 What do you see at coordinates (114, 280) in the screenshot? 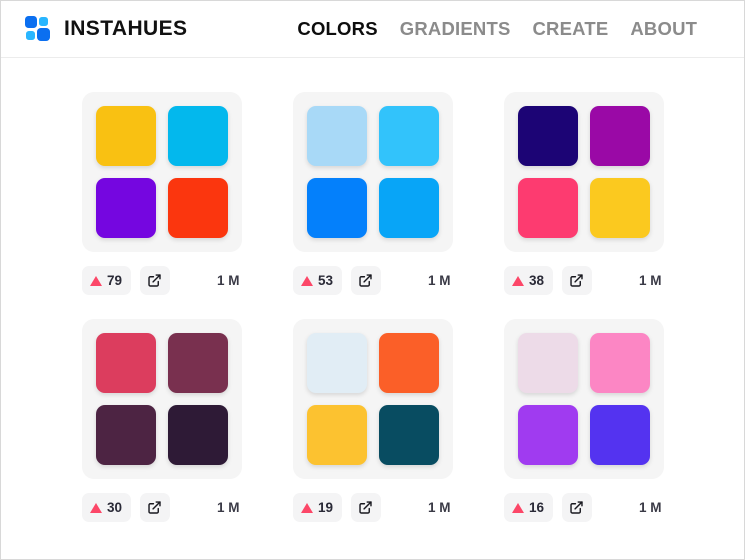
I see `vote-count: 79` at bounding box center [114, 280].